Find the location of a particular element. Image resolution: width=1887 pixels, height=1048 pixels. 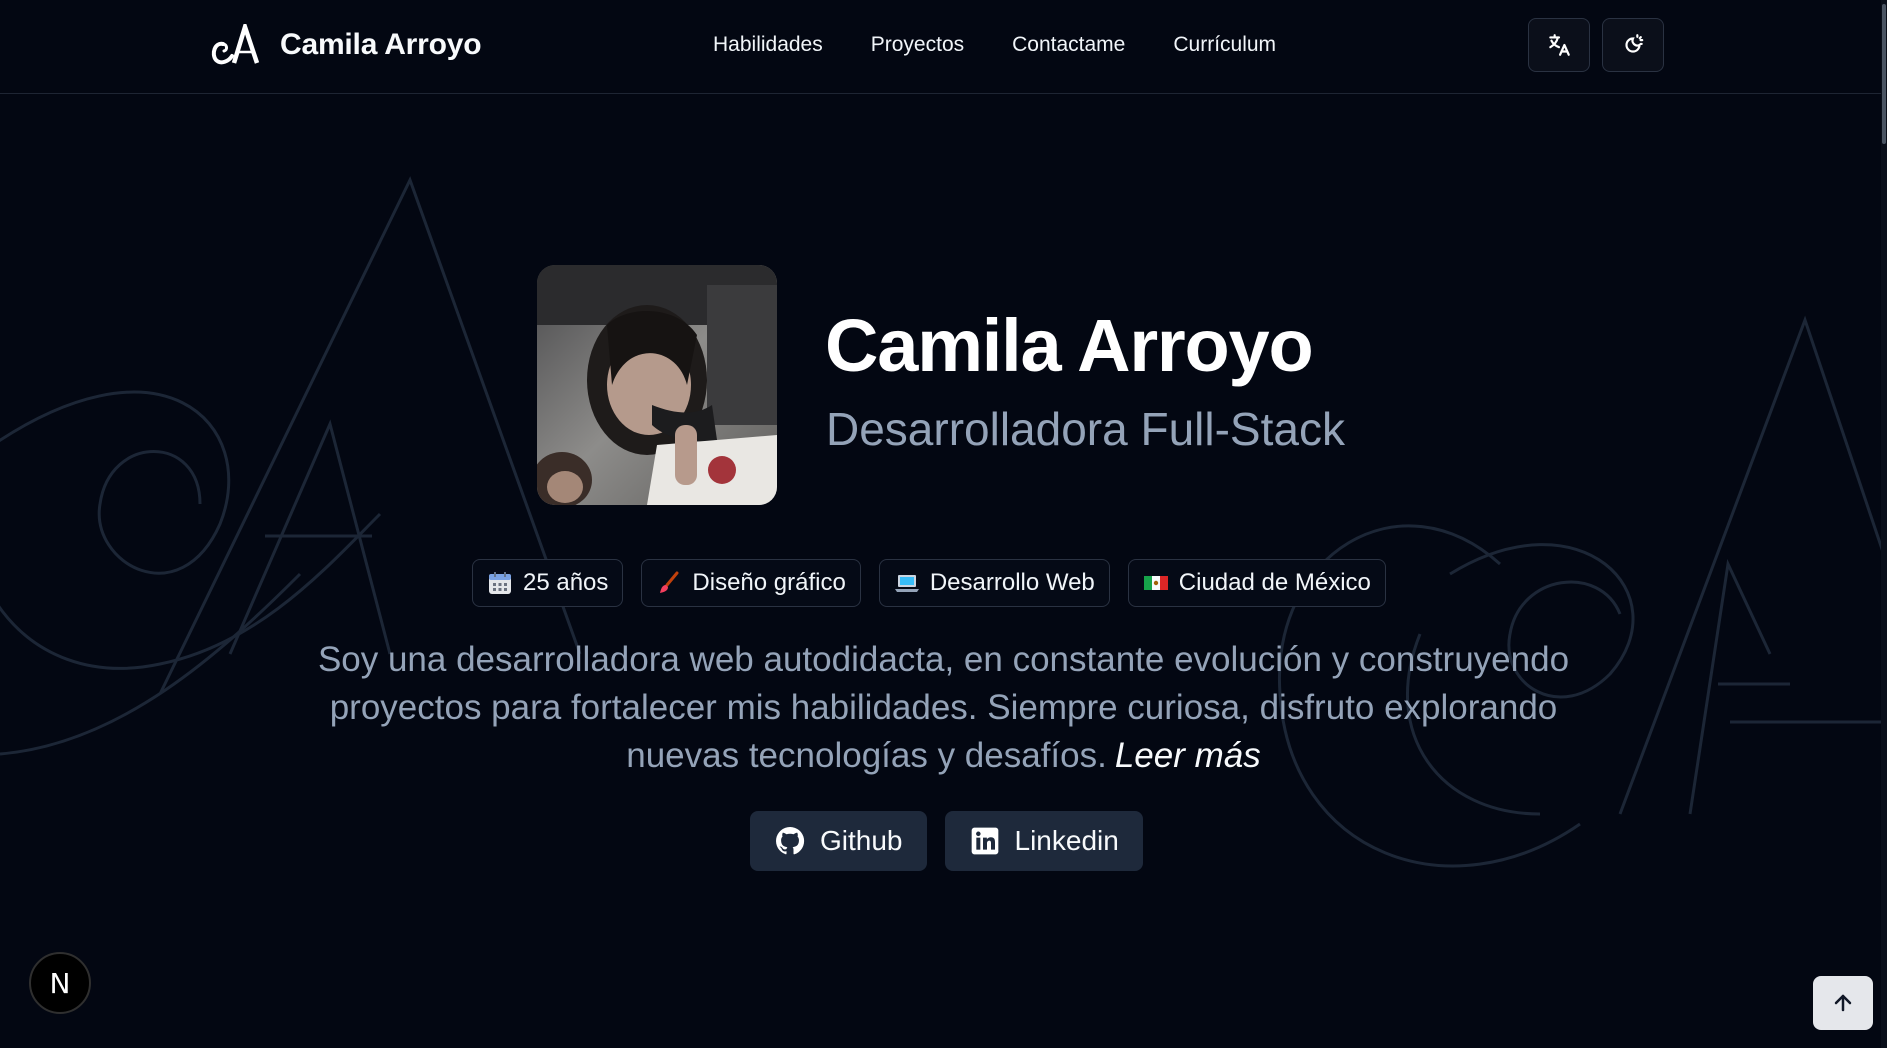

calendar-icon is located at coordinates (500, 583).